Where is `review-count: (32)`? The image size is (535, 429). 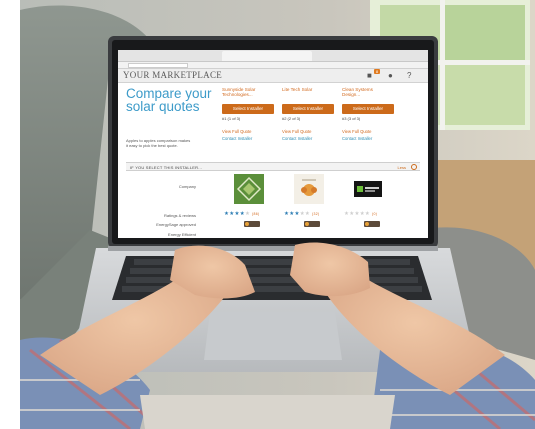
review-count: (32) is located at coordinates (316, 214).